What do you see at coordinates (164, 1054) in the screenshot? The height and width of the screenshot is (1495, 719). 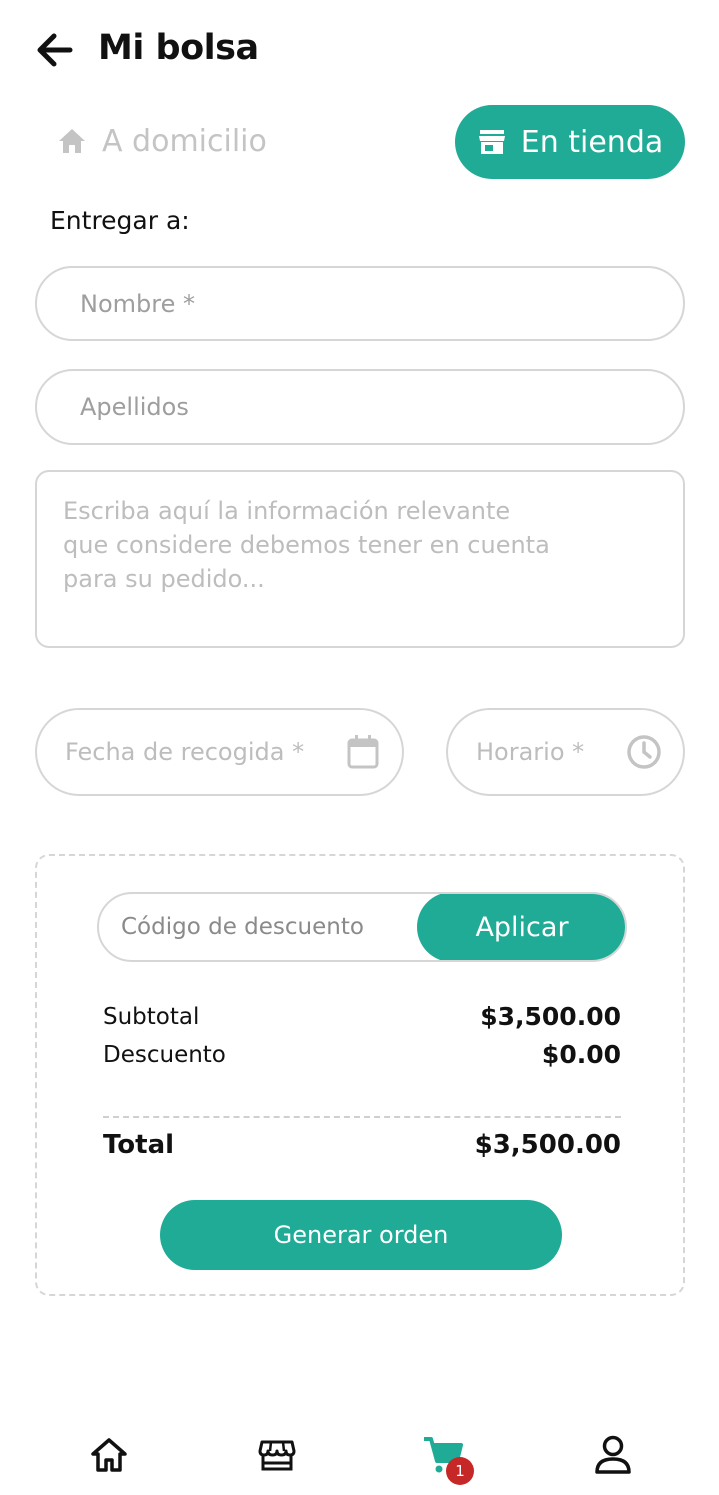 I see `discount-label: Descuento` at bounding box center [164, 1054].